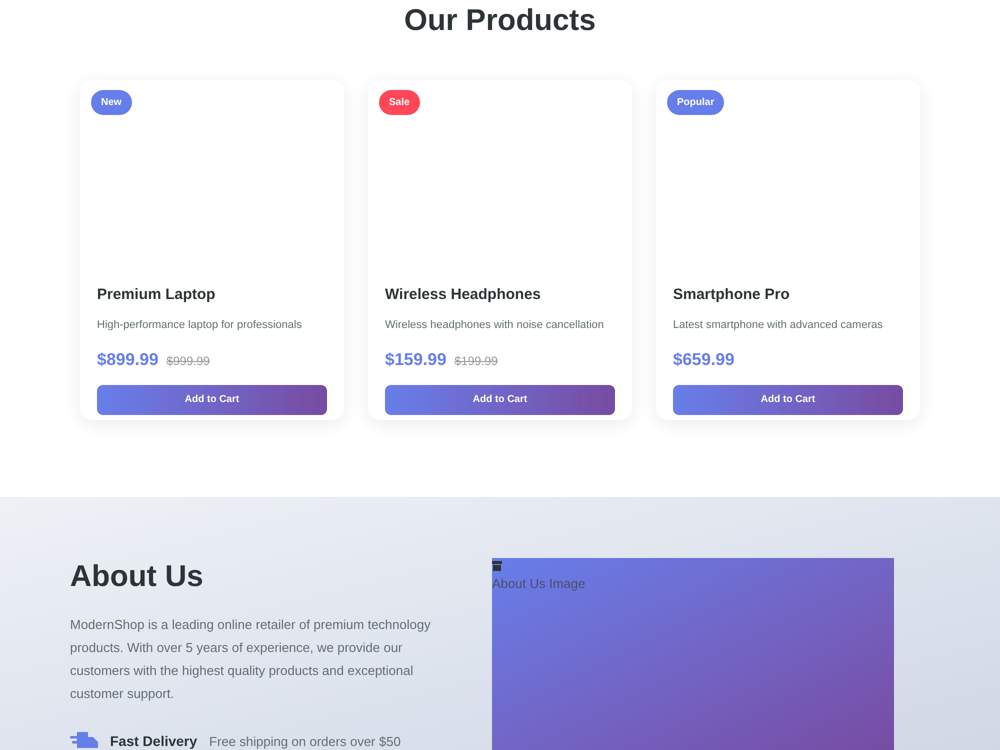 Image resolution: width=1000 pixels, height=750 pixels. Describe the element at coordinates (84, 741) in the screenshot. I see `truck-icon` at that location.